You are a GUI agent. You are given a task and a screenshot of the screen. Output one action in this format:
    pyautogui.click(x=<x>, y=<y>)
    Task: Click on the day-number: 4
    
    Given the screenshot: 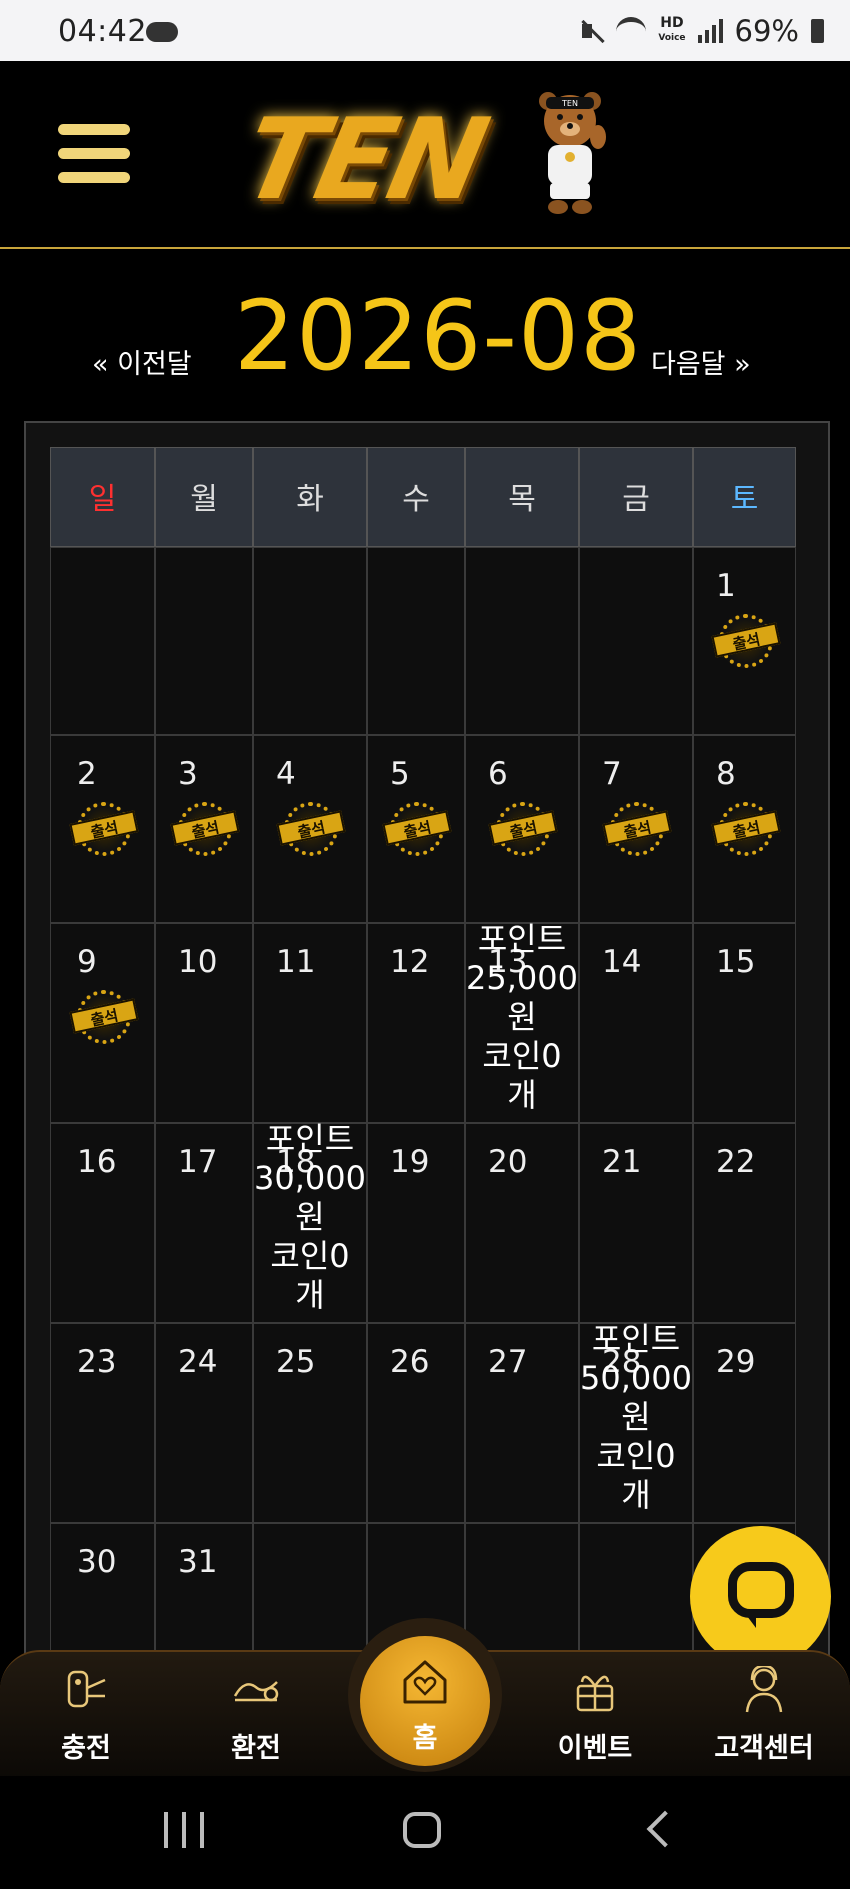 What is the action you would take?
    pyautogui.click(x=286, y=774)
    